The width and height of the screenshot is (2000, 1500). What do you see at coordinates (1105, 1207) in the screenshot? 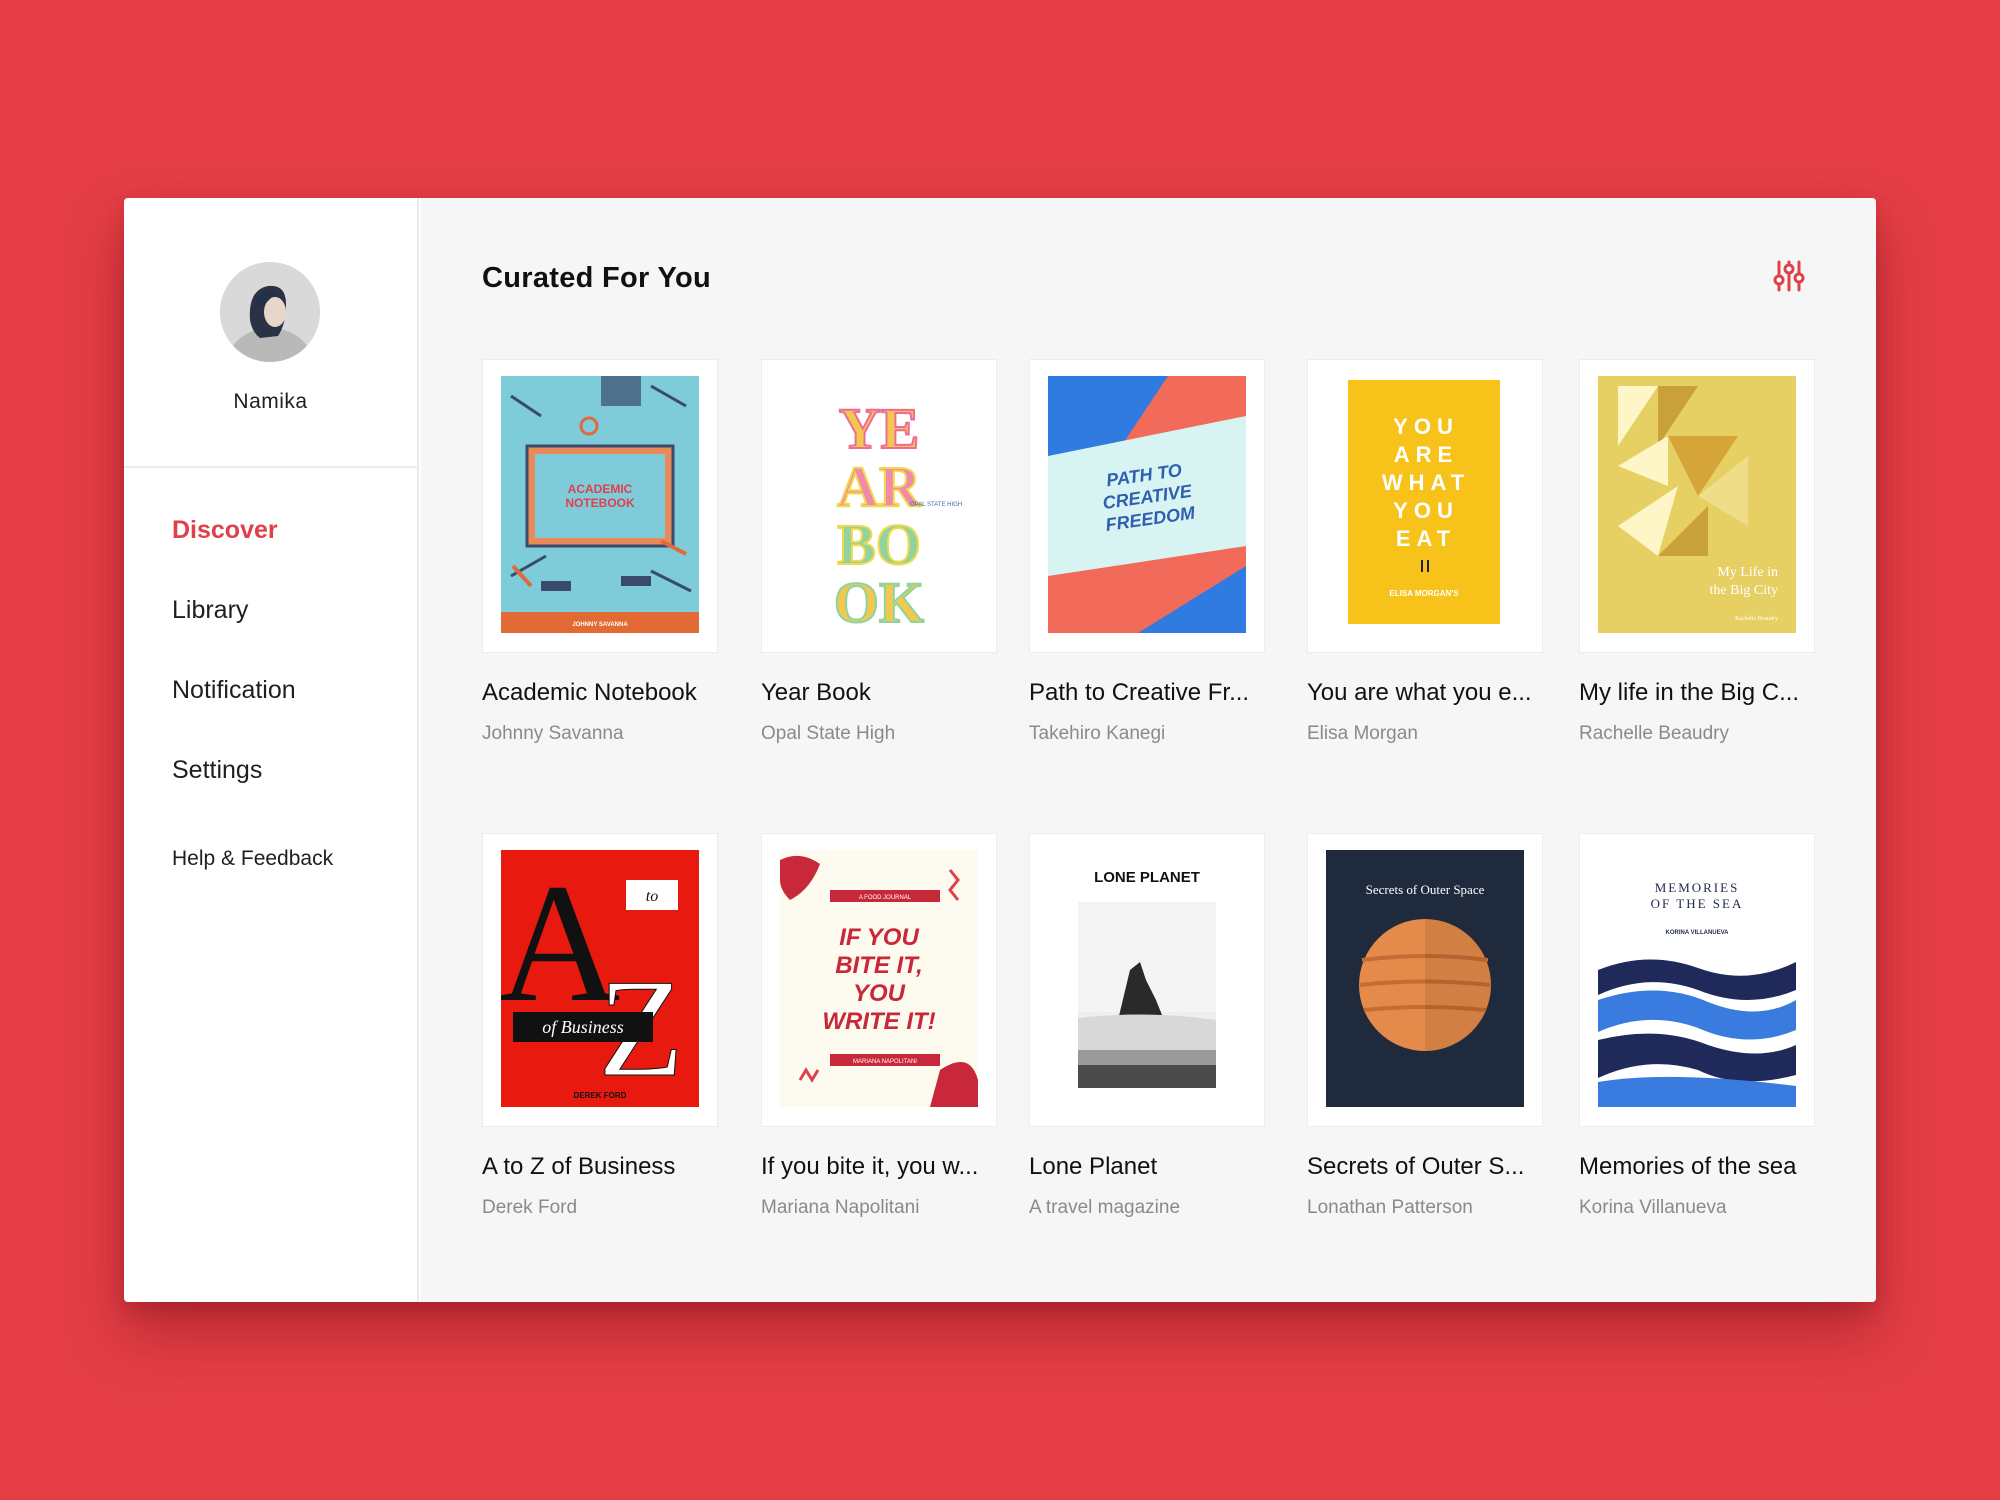
I see `book-author: A travel magazine` at bounding box center [1105, 1207].